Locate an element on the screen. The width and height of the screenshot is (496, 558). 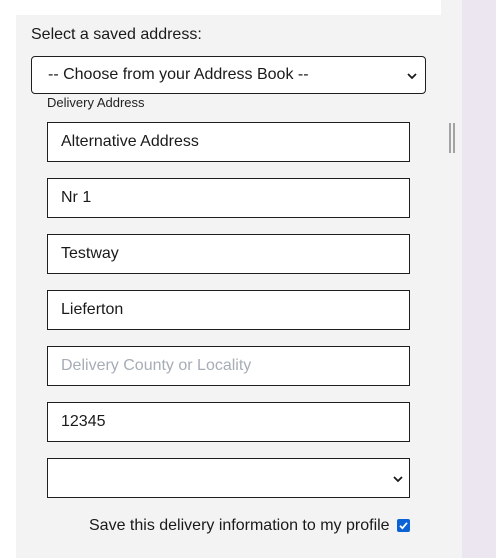
address-book-select: -- Choose from your Address Book -- is located at coordinates (228, 75).